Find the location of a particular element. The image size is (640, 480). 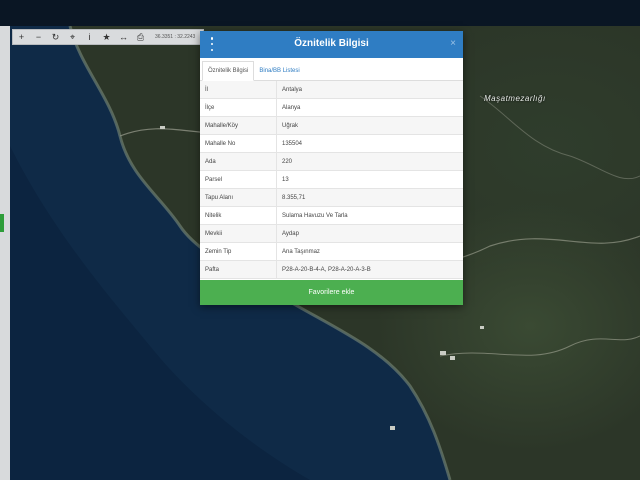

row-key: Pafta is located at coordinates (238, 269).